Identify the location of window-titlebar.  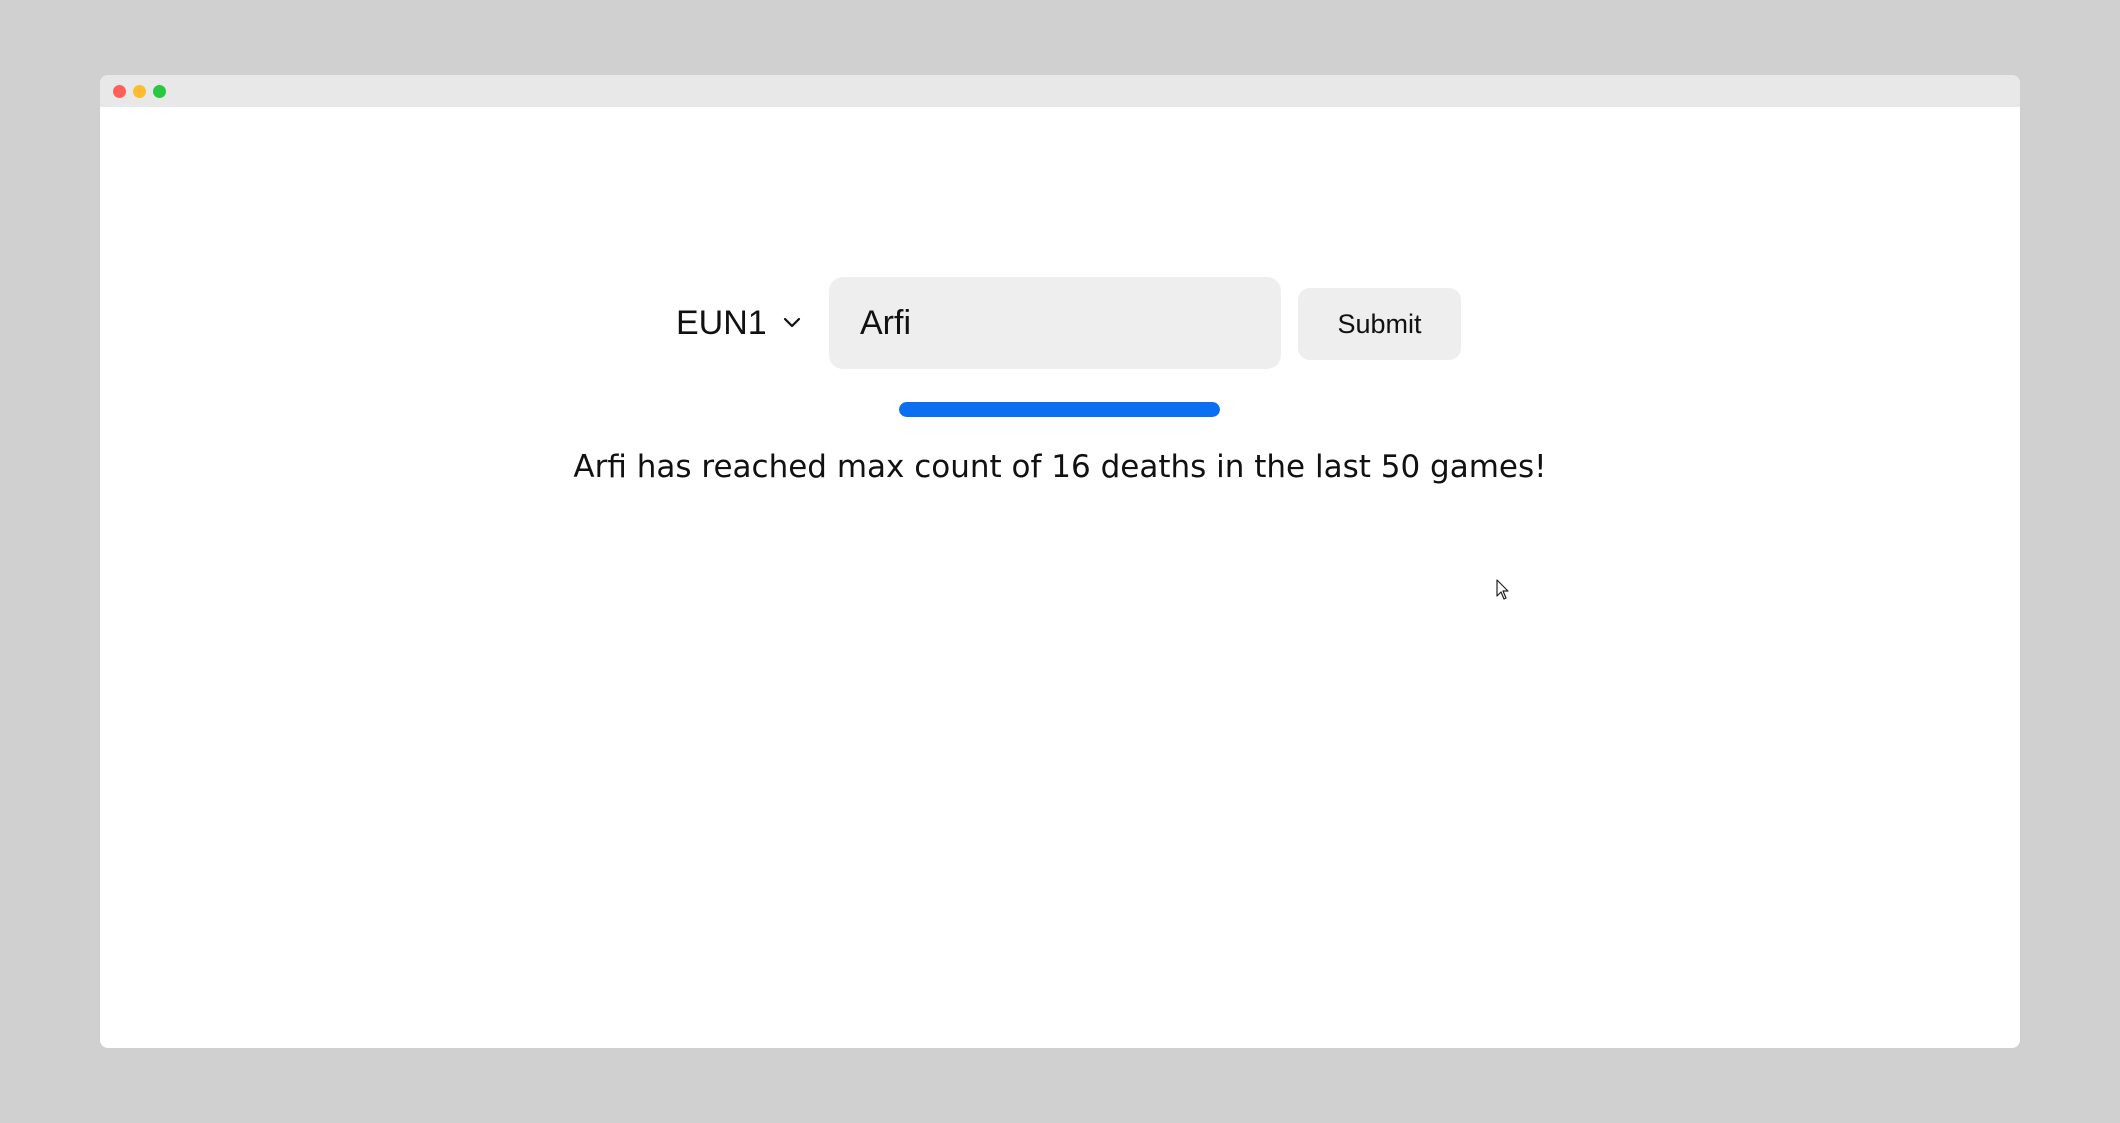
(1060, 91).